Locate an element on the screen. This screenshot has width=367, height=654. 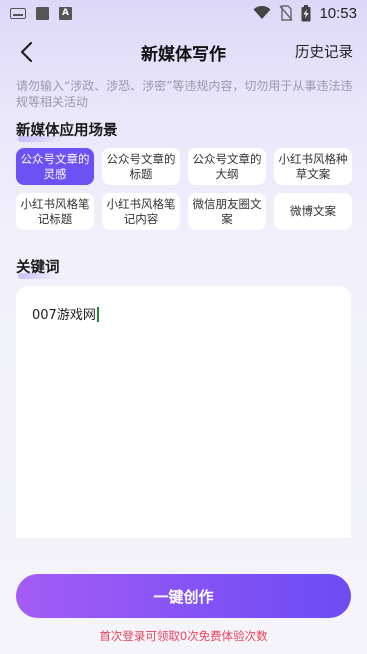
back-button is located at coordinates (28, 52).